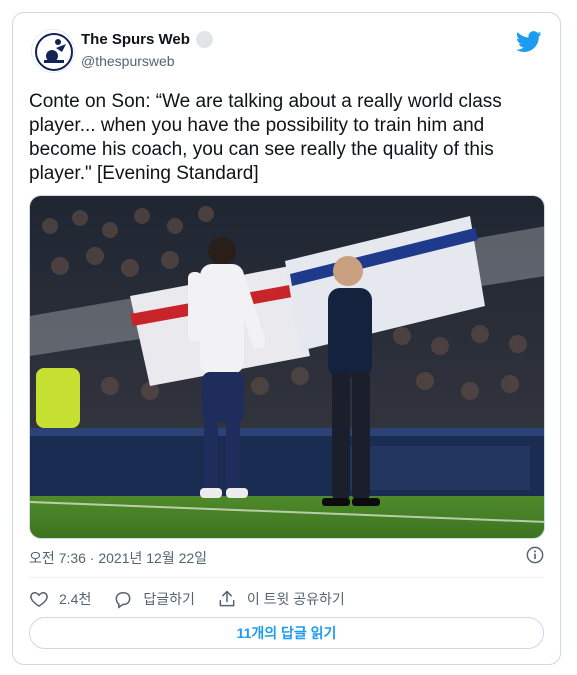  I want to click on reply-button: 답글하기, so click(154, 599).